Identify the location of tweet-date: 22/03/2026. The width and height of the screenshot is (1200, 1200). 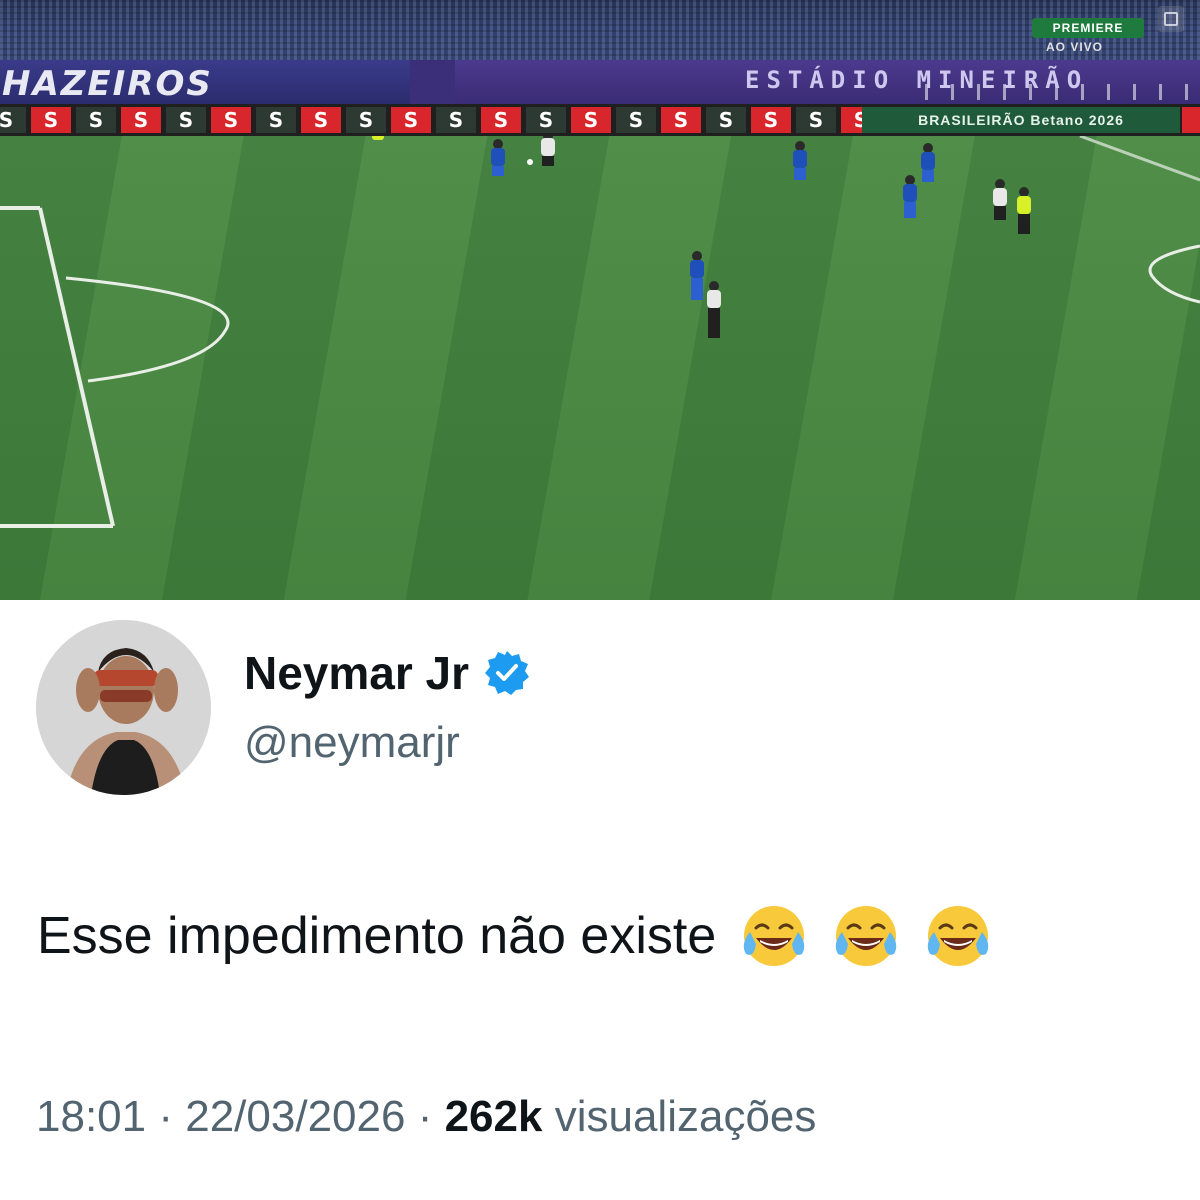
(295, 1116).